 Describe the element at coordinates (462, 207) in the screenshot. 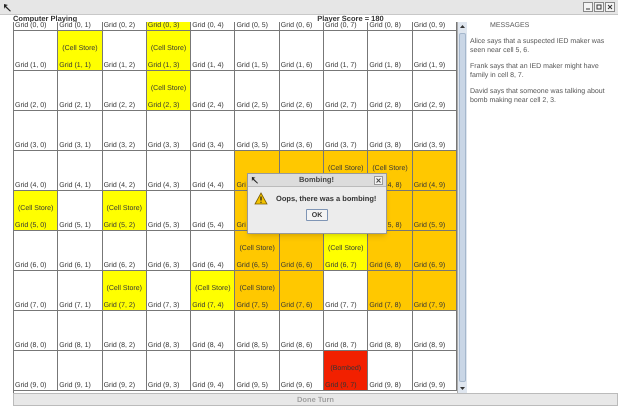

I see `scrollbar` at that location.